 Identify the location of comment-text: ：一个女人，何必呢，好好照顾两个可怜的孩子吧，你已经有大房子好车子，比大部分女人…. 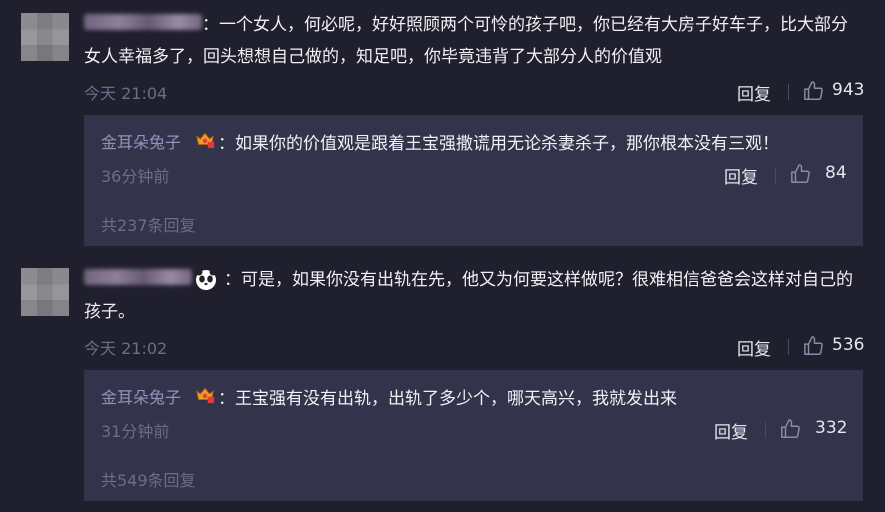
(466, 41).